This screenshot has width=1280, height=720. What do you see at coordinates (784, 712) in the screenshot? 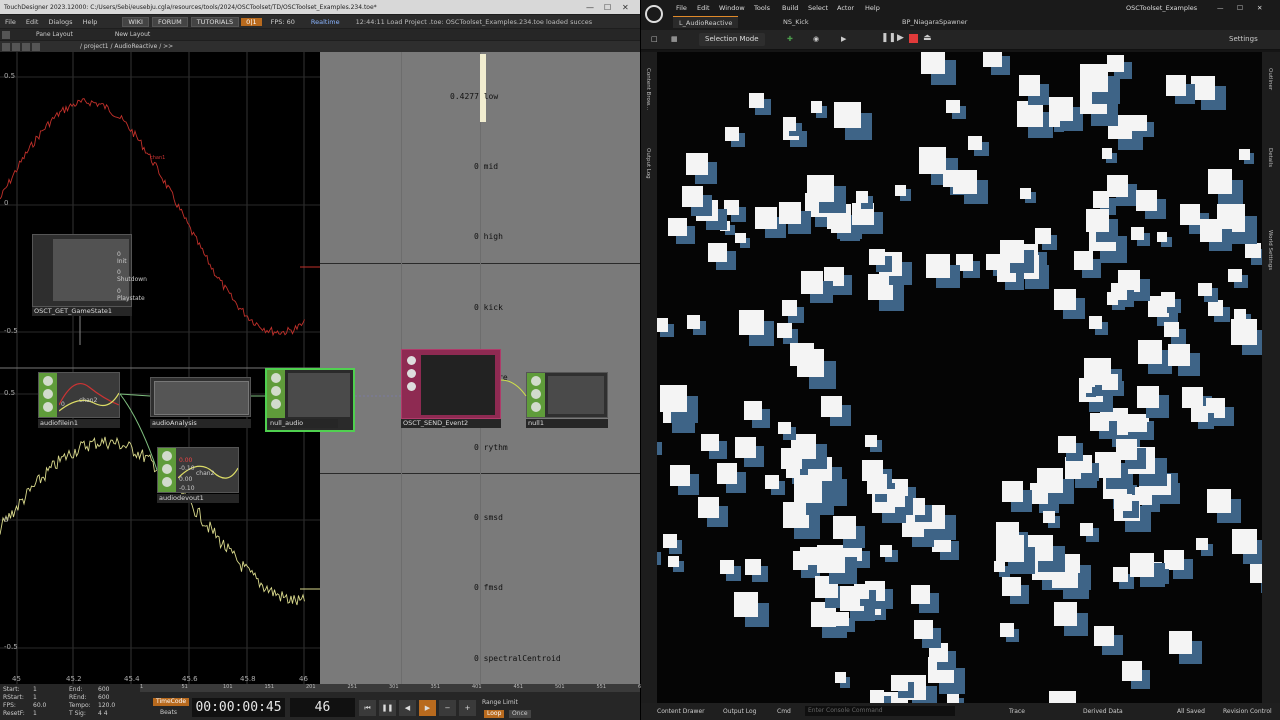
I see `cmd-dropdown: Cmd` at bounding box center [784, 712].